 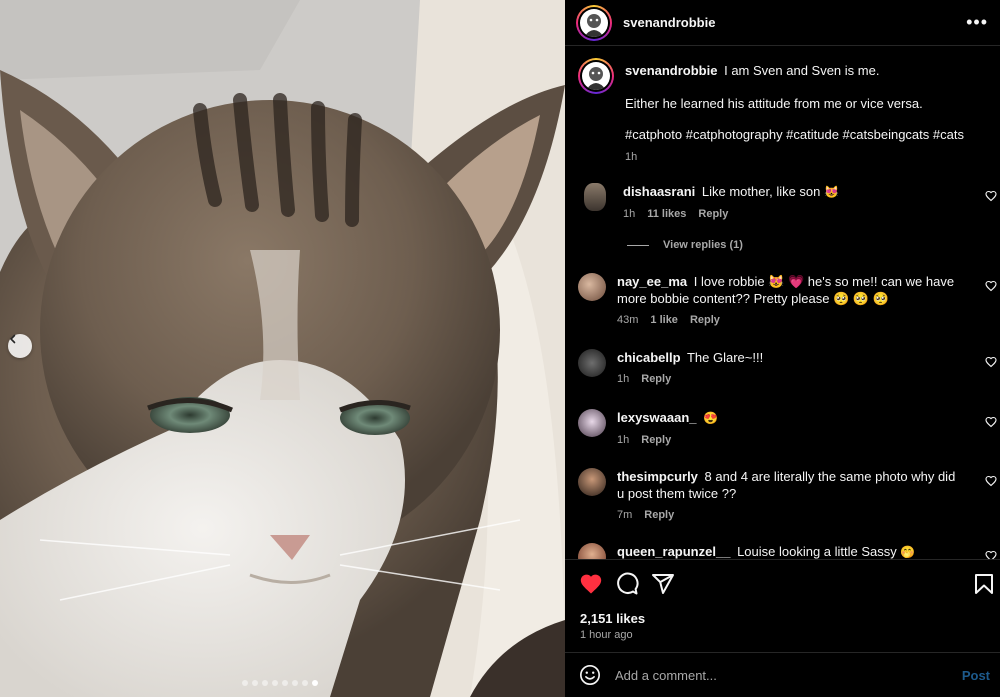 I want to click on commenter-username: lexyswaaan_, so click(x=657, y=417).